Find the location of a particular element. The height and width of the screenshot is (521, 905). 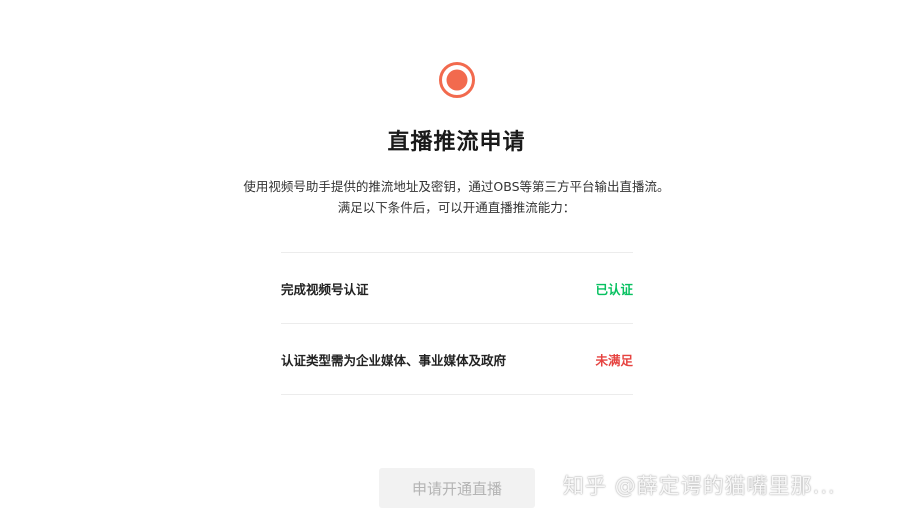

apply-live-button: 申请开通直播 is located at coordinates (457, 488).